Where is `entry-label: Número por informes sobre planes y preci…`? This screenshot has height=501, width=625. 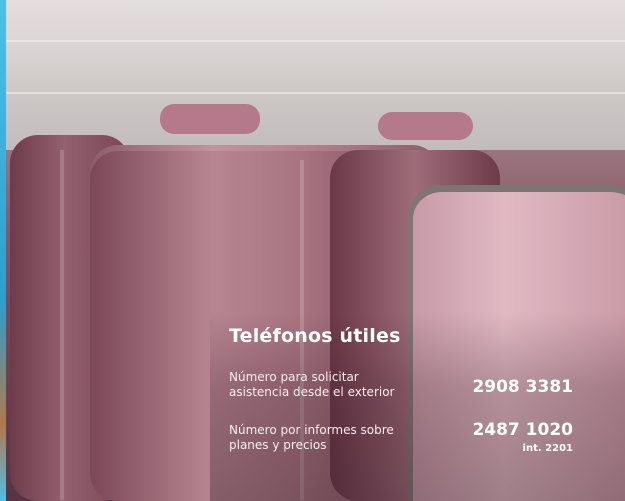
entry-label: Número por informes sobre planes y preci… is located at coordinates (334, 438).